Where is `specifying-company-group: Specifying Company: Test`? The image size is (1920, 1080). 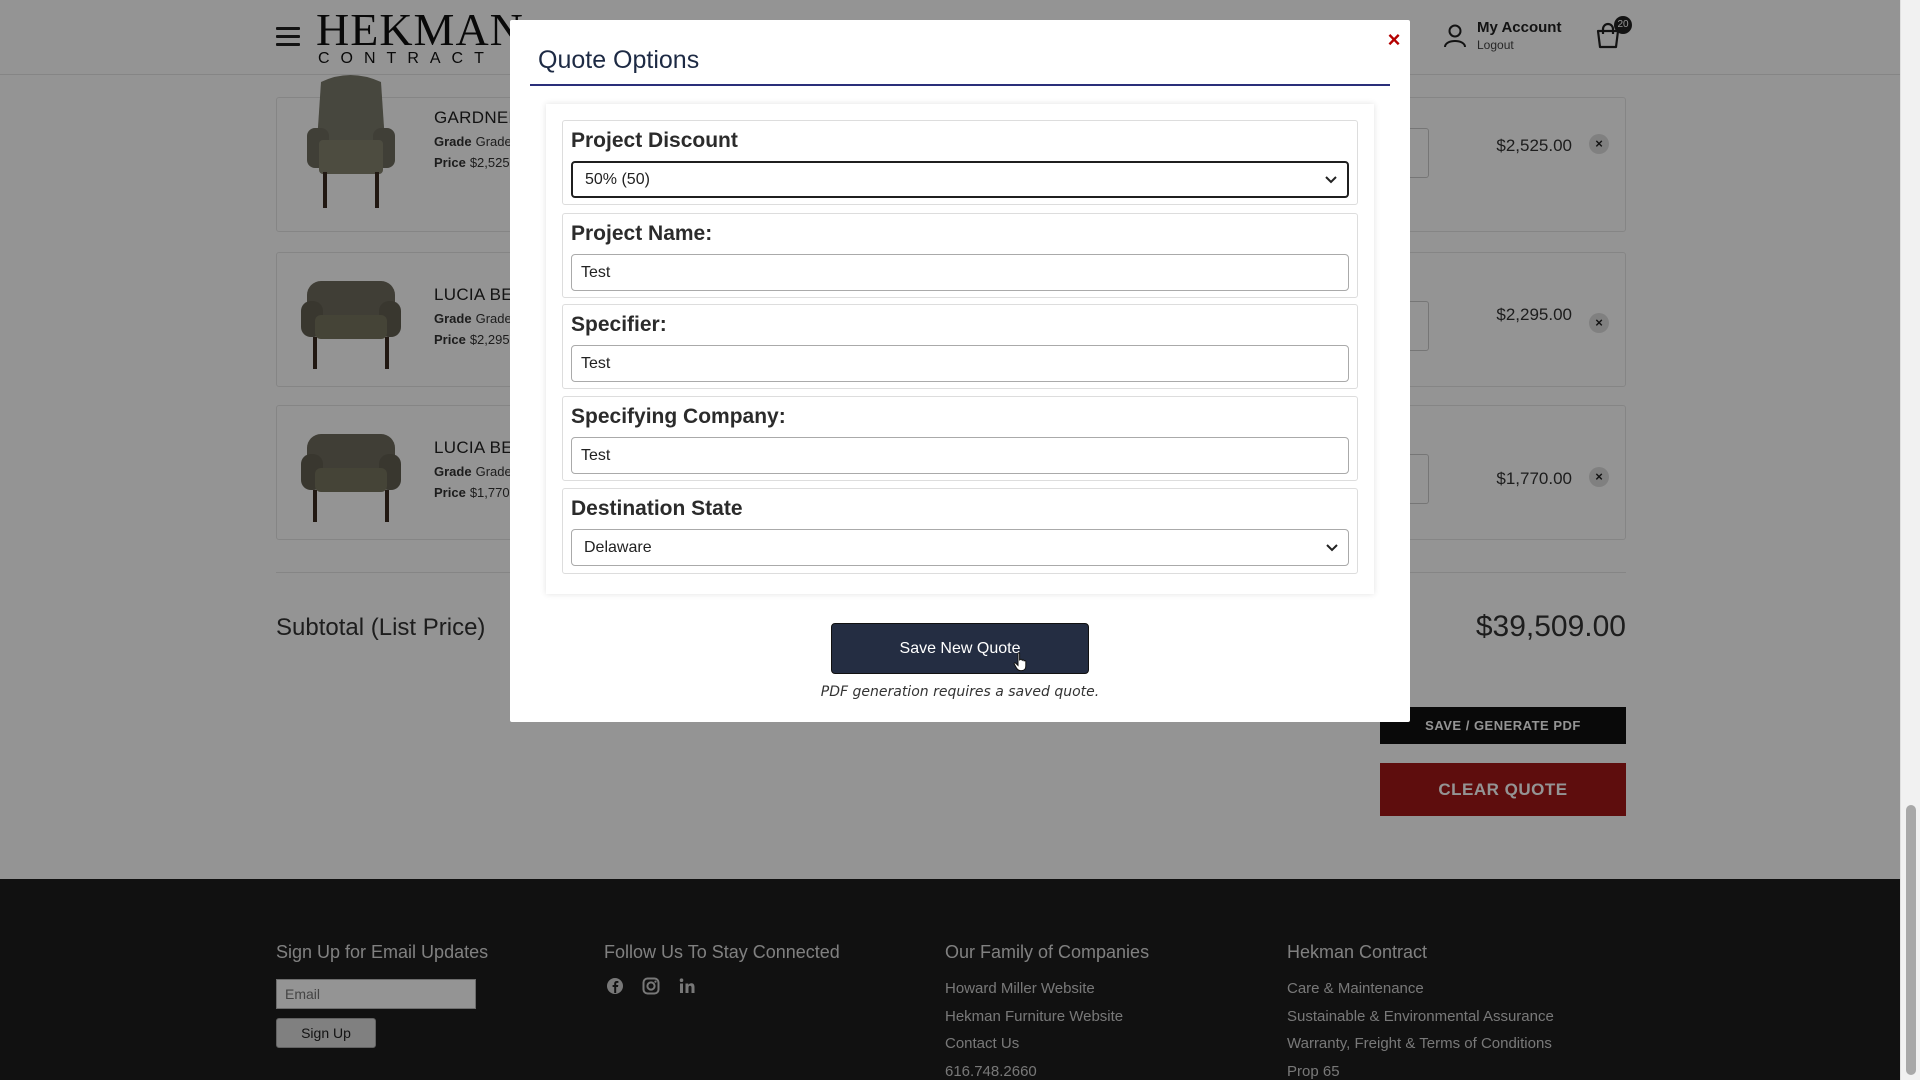 specifying-company-group: Specifying Company: Test is located at coordinates (960, 438).